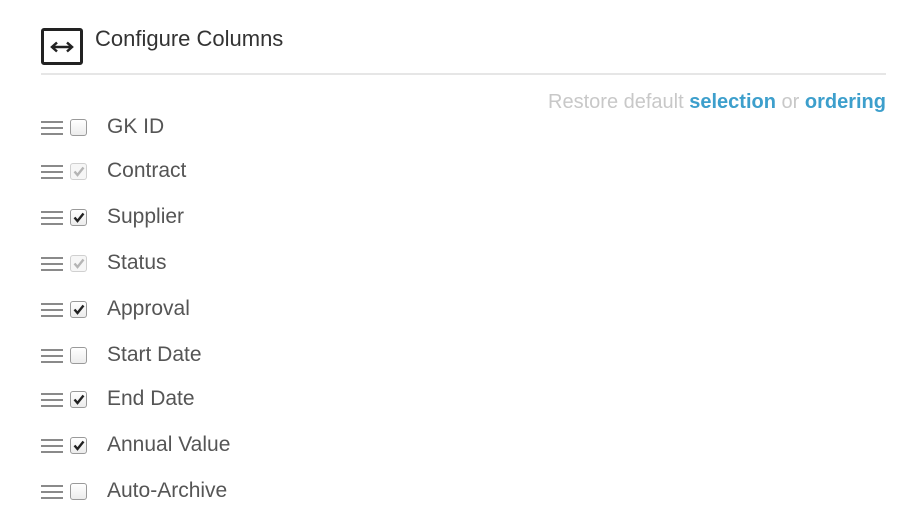  I want to click on restore-or-text: or, so click(790, 102).